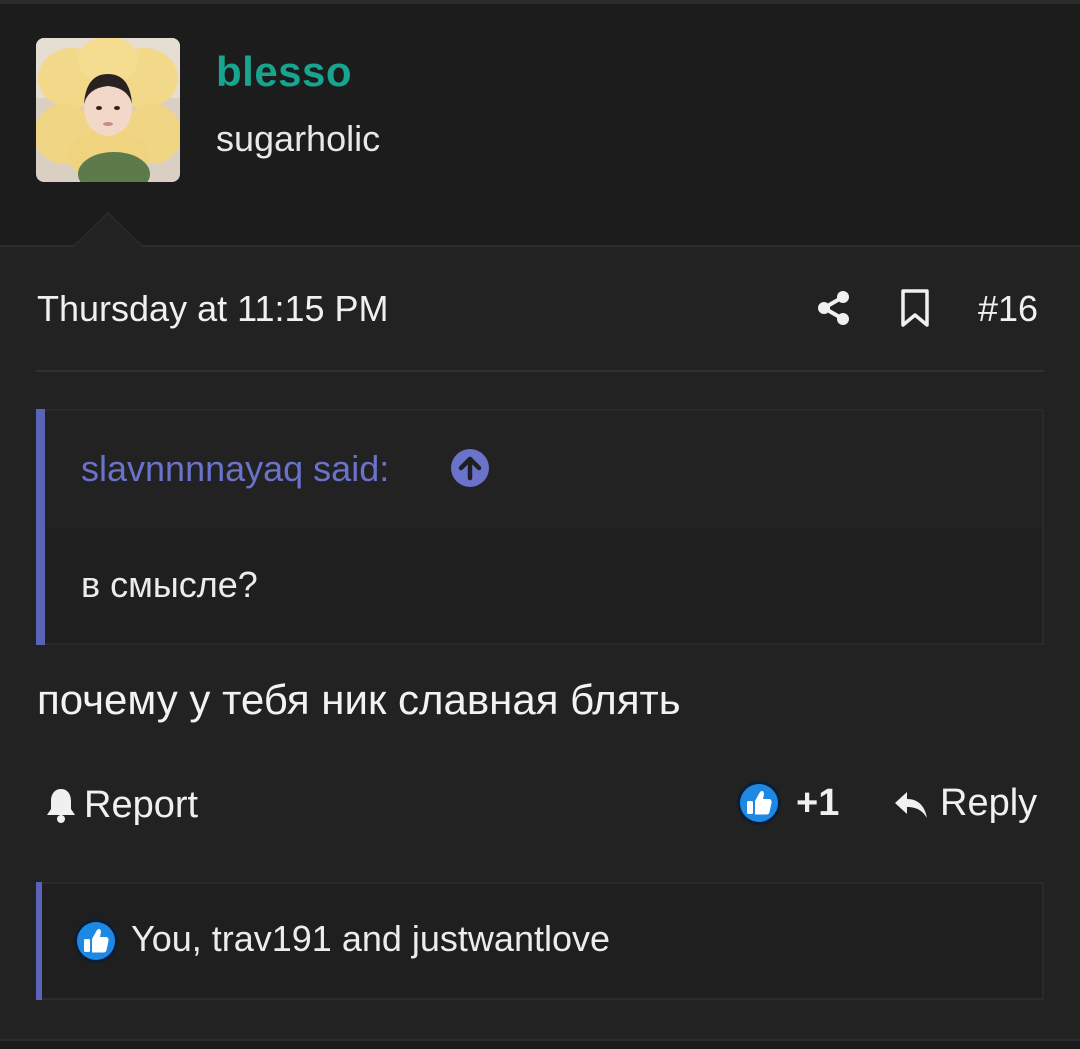 This screenshot has width=1080, height=1049. I want to click on reactions-accent-bar, so click(39, 941).